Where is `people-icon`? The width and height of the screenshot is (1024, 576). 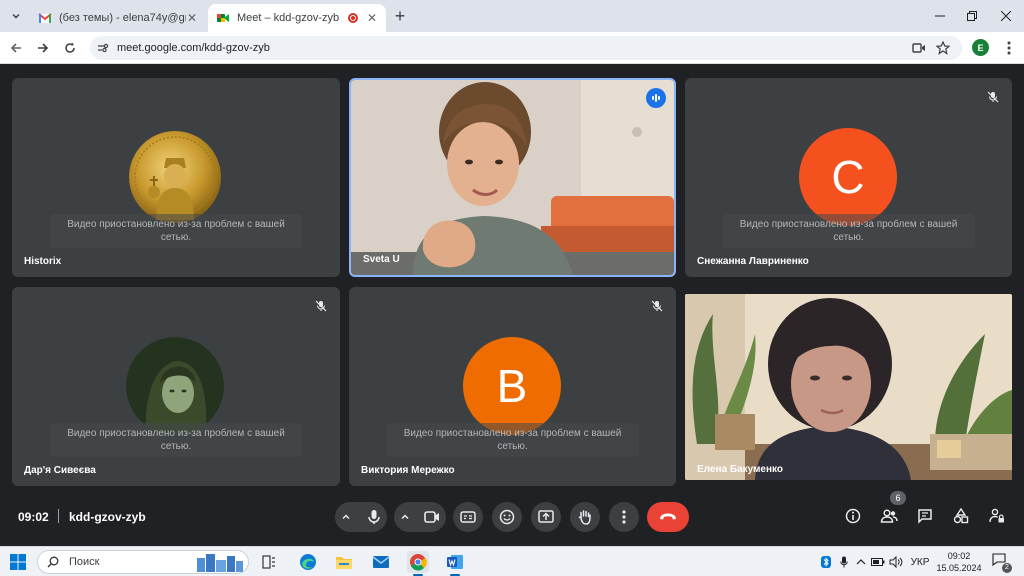 people-icon is located at coordinates (889, 516).